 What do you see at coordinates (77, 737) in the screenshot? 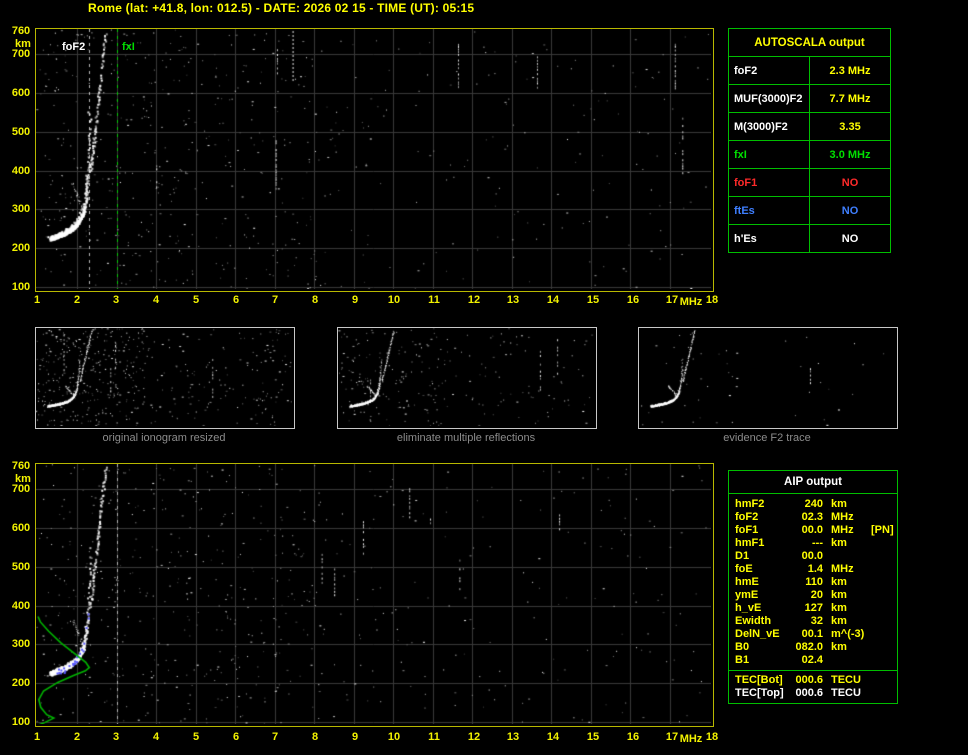
I see `x-tick-label: 2` at bounding box center [77, 737].